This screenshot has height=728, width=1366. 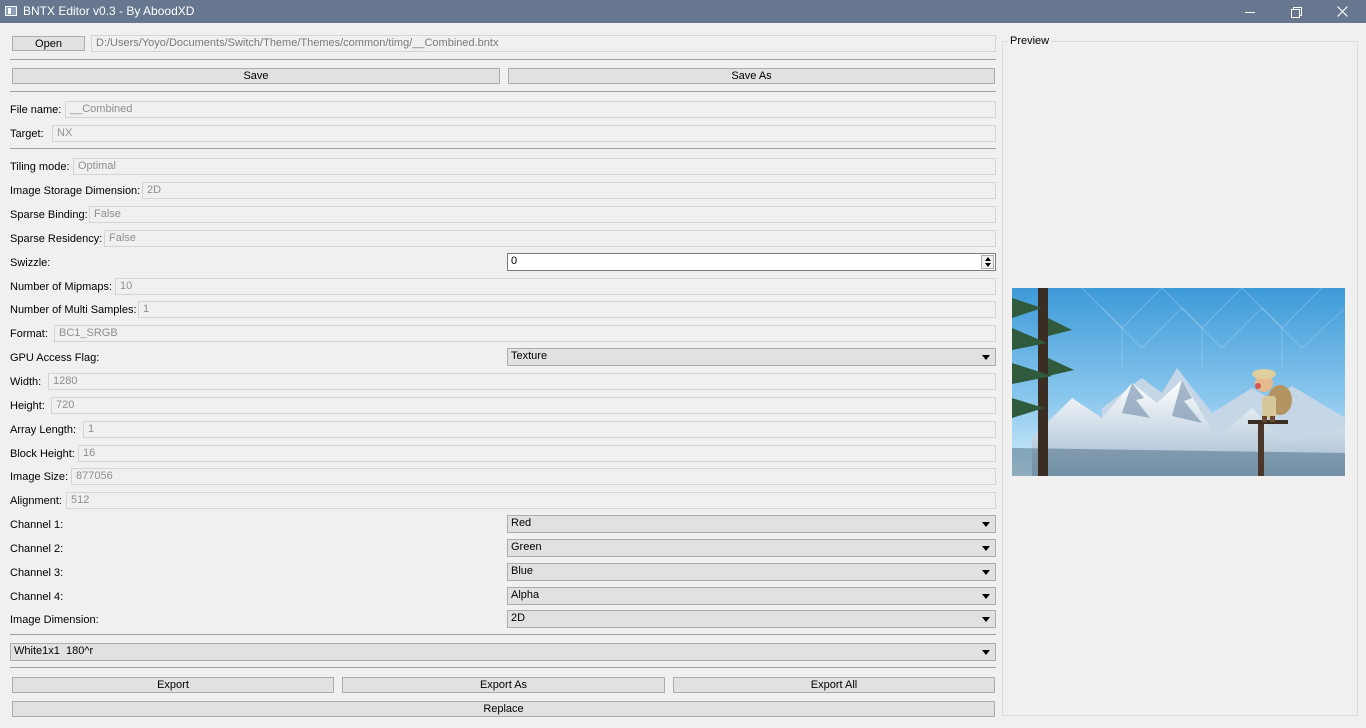 I want to click on width-field: 1280, so click(x=522, y=381).